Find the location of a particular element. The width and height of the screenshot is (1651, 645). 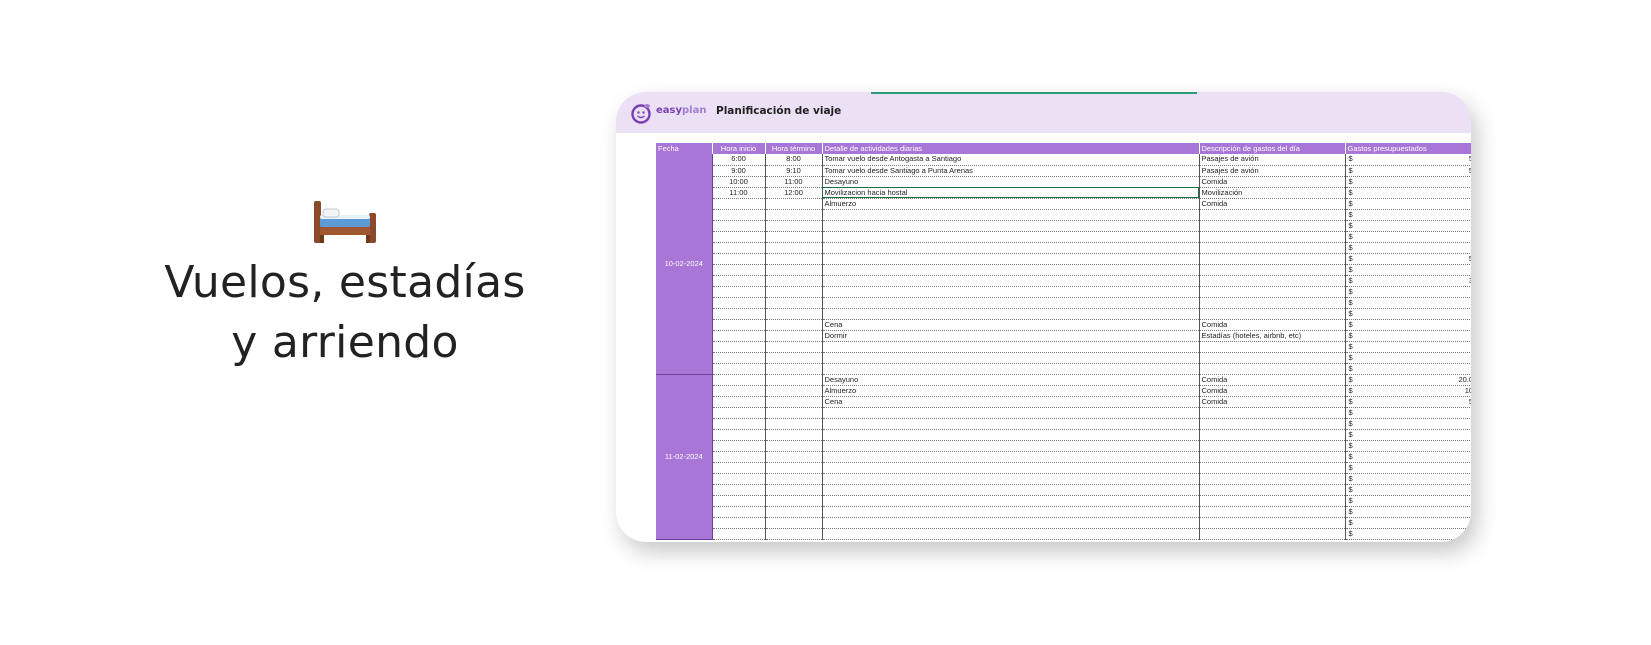

budget-amount-cell: $20.000, is located at coordinates (1408, 380).